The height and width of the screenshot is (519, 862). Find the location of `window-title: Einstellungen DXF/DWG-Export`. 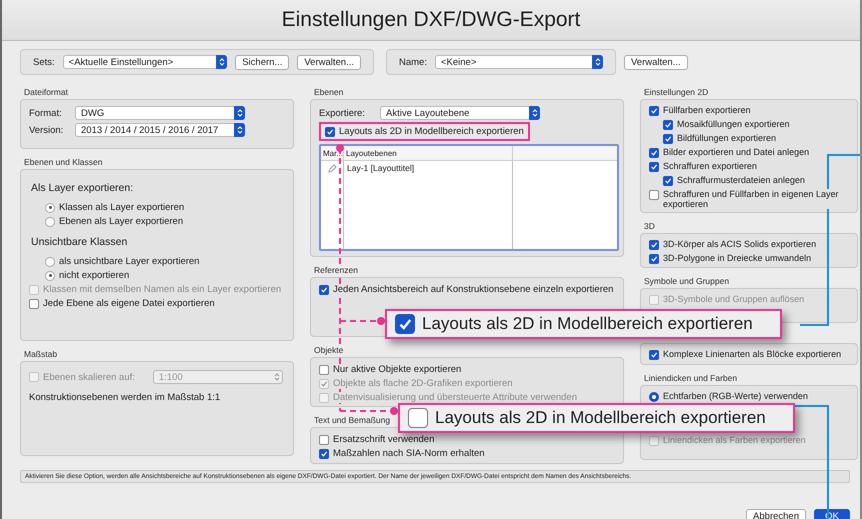

window-title: Einstellungen DXF/DWG-Export is located at coordinates (431, 20).